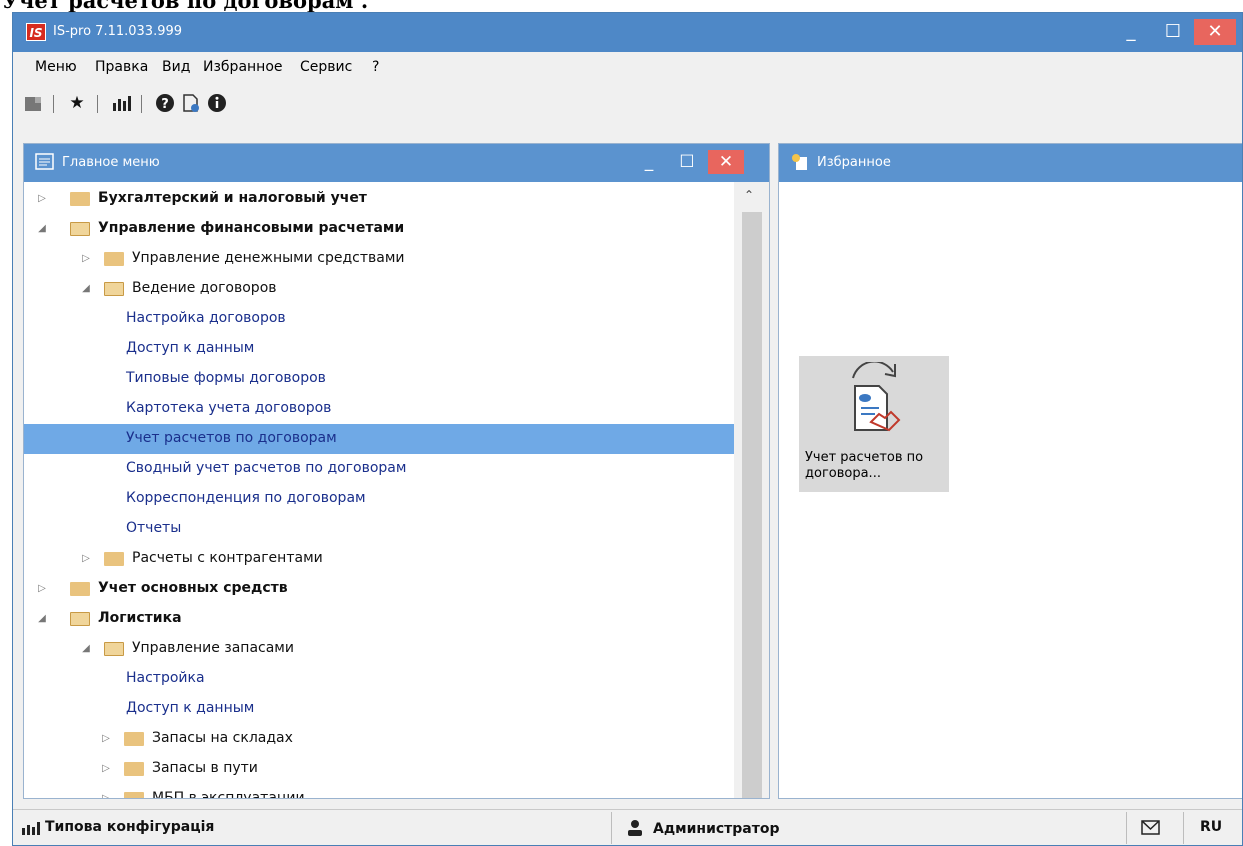 This screenshot has height=846, width=1243. I want to click on module-icon, so click(33, 103).